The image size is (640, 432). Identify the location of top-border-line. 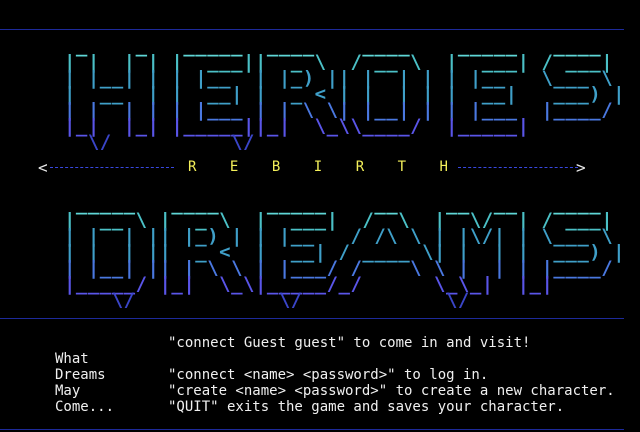
(312, 29).